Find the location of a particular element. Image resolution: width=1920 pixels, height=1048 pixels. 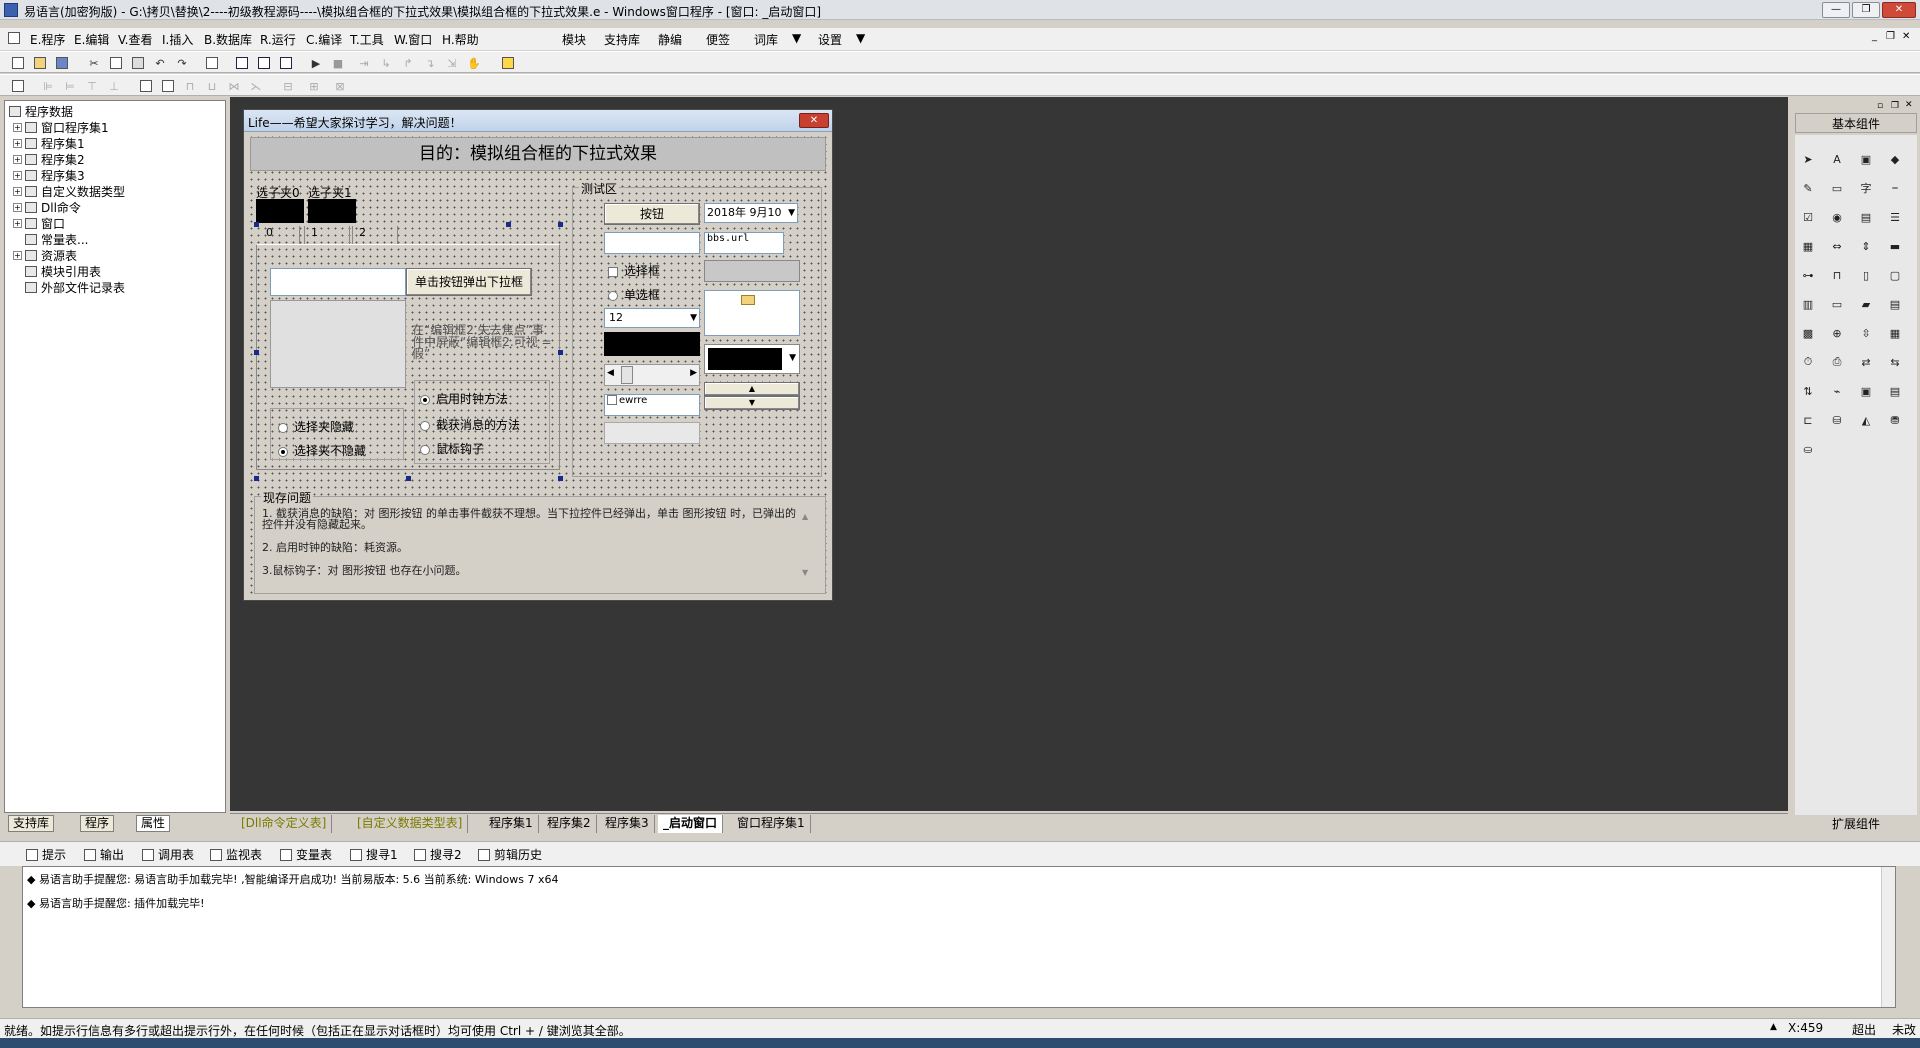

radio-tab-hide: 选择夹隐藏 is located at coordinates (316, 426).